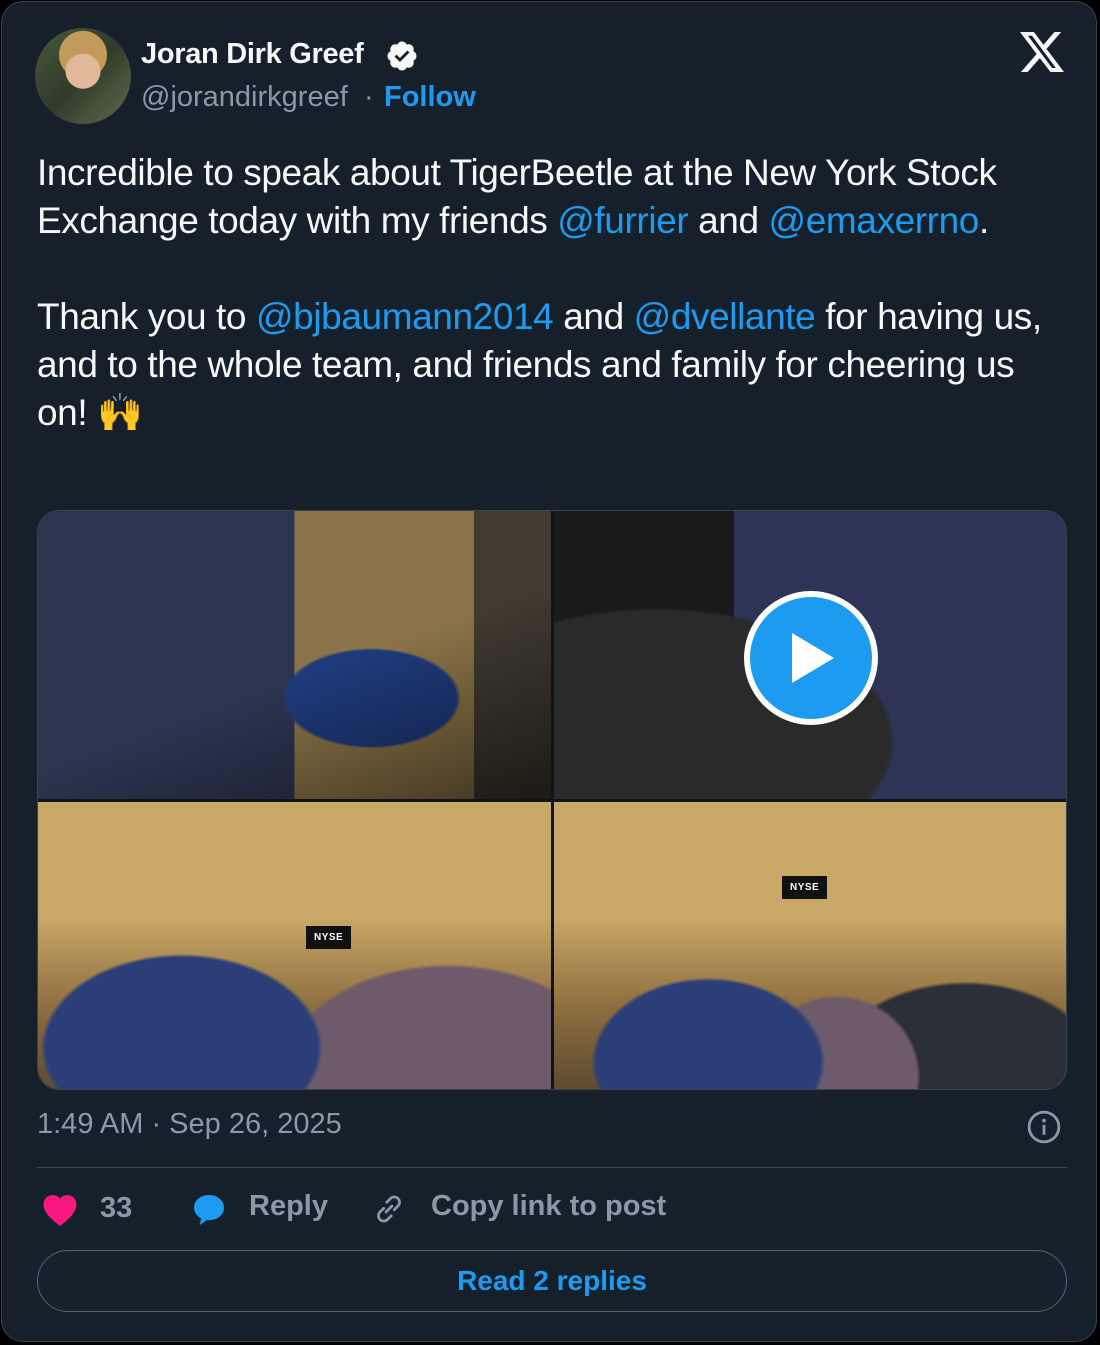  I want to click on x-logo-icon, so click(1042, 52).